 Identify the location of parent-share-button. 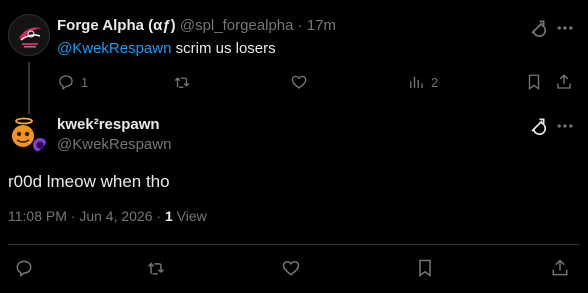
(564, 82).